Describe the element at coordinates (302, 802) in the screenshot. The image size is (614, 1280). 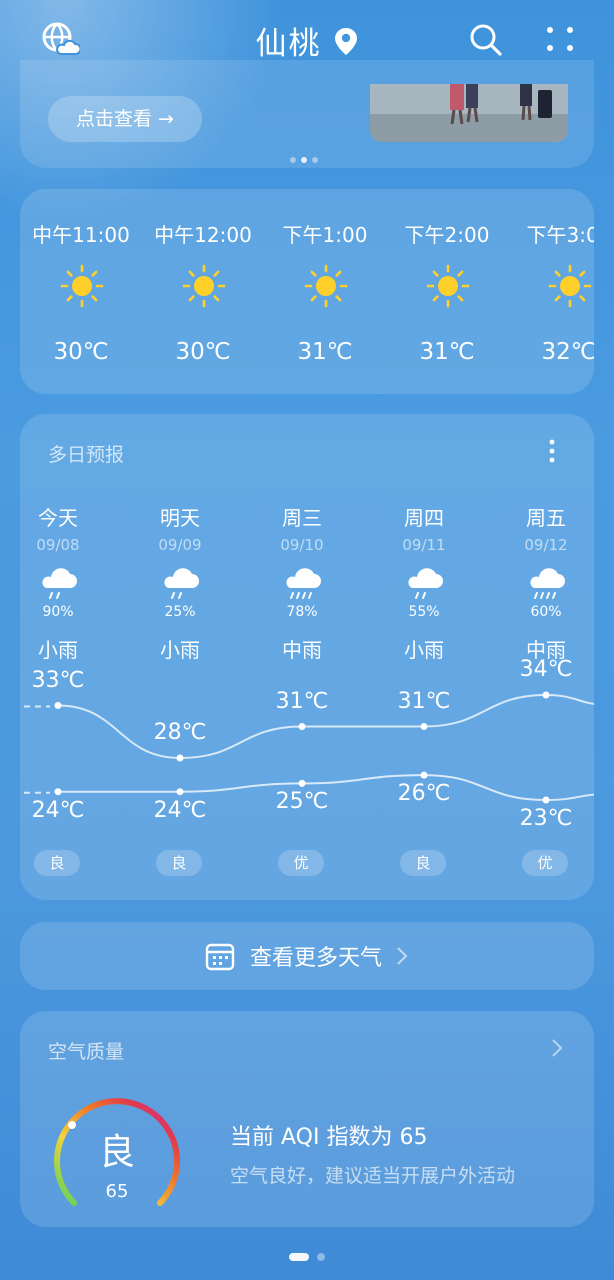
I see `low-temp-label: 25℃` at that location.